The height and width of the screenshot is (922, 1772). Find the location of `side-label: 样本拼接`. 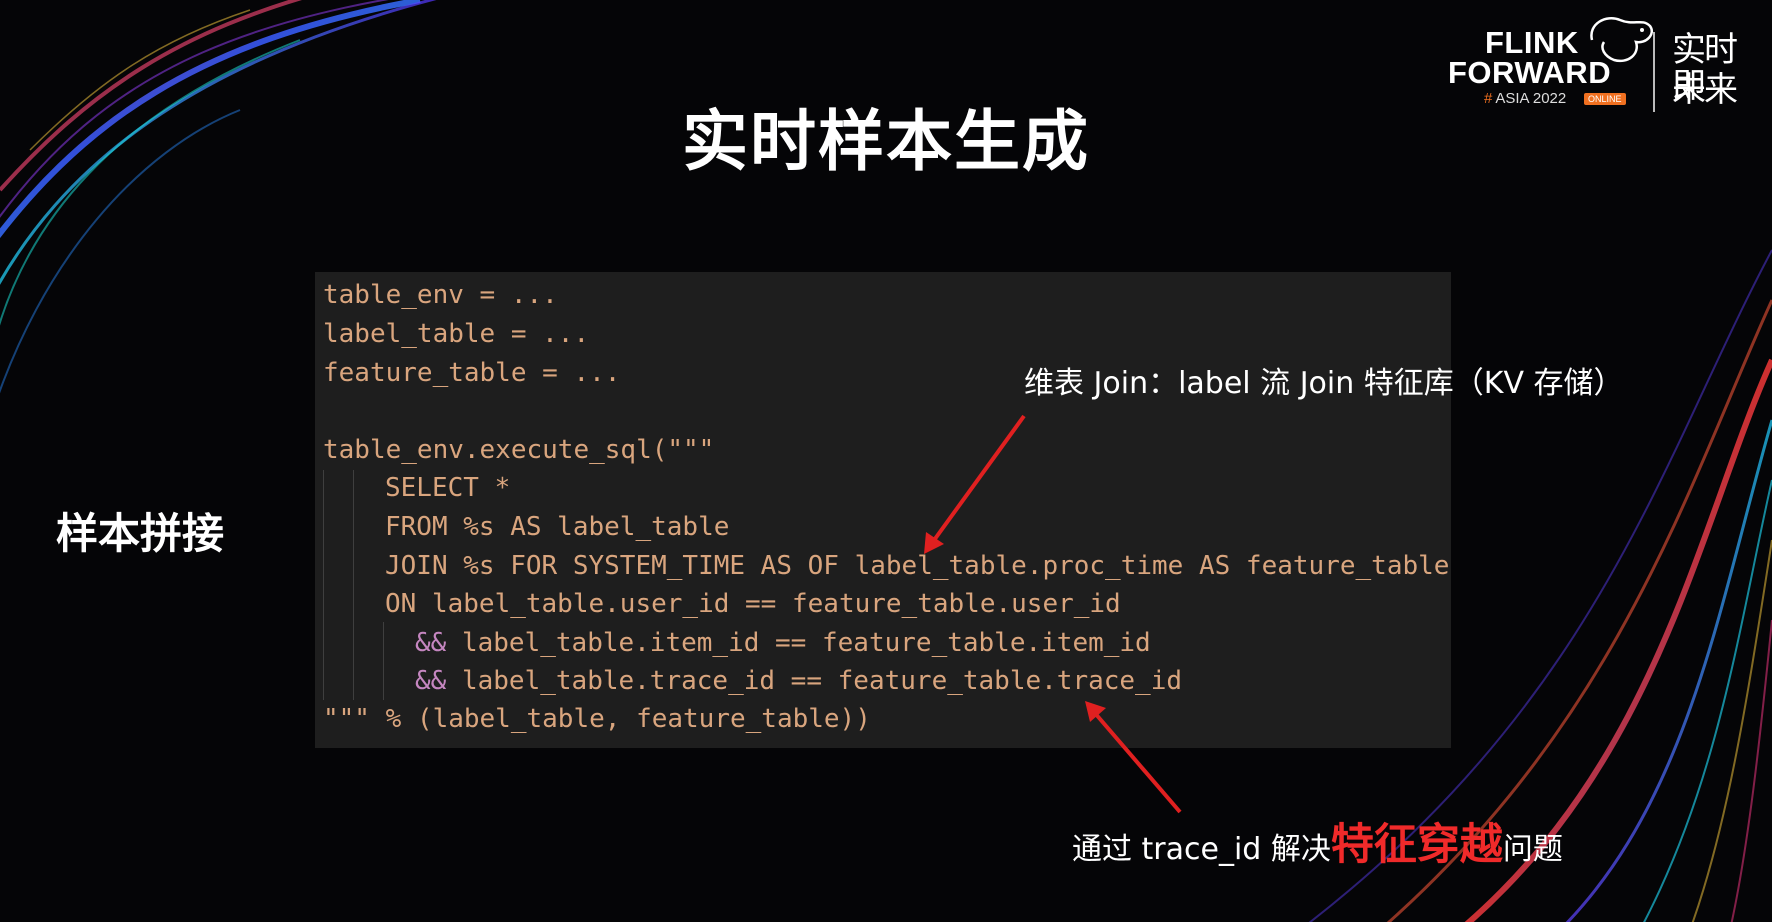

side-label: 样本拼接 is located at coordinates (140, 533).